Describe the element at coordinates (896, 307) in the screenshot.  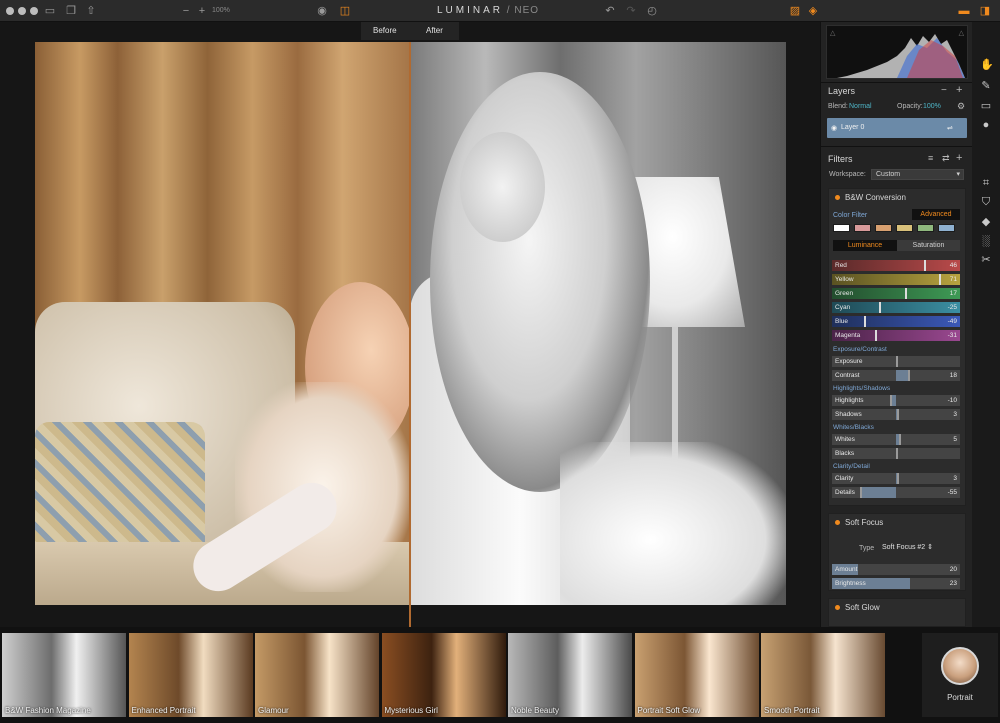
I see `channel-slider-cyan: Cyan -25` at that location.